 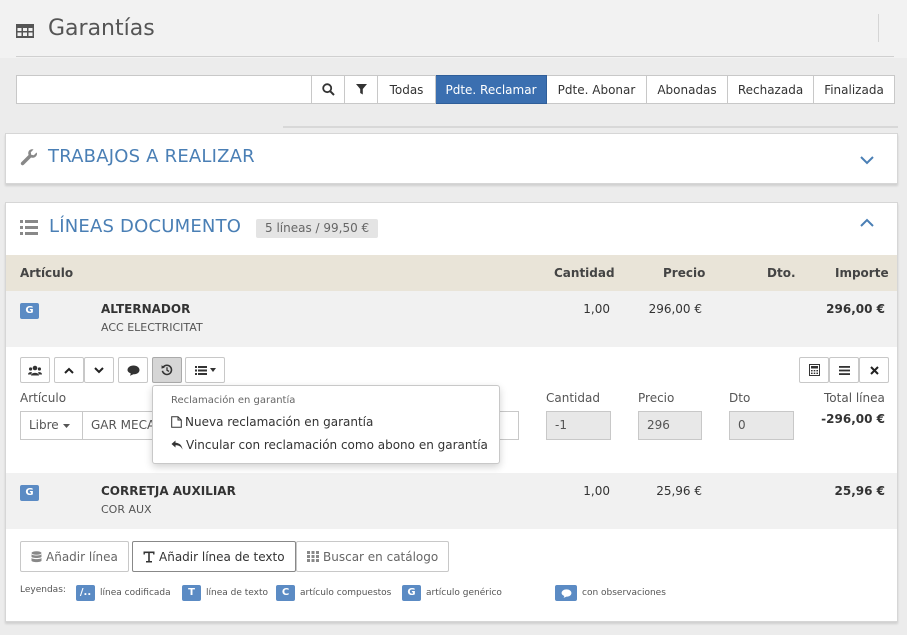 What do you see at coordinates (176, 422) in the screenshot?
I see `file-icon` at bounding box center [176, 422].